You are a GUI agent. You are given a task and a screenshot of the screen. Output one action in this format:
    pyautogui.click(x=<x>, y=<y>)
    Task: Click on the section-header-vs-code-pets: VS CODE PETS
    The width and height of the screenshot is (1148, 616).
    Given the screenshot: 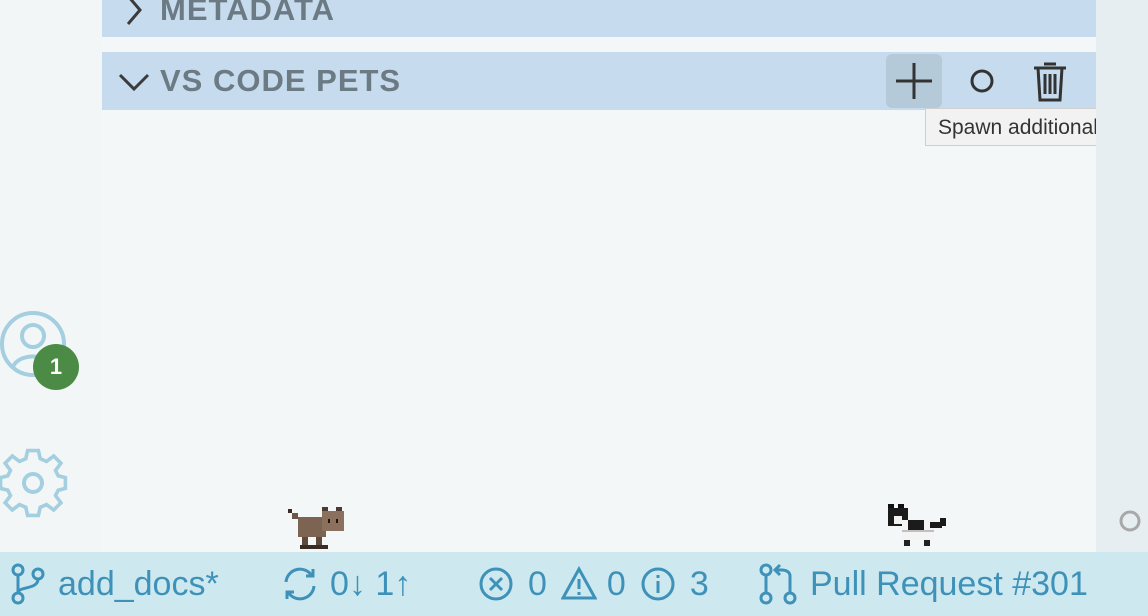 What is the action you would take?
    pyautogui.click(x=599, y=81)
    